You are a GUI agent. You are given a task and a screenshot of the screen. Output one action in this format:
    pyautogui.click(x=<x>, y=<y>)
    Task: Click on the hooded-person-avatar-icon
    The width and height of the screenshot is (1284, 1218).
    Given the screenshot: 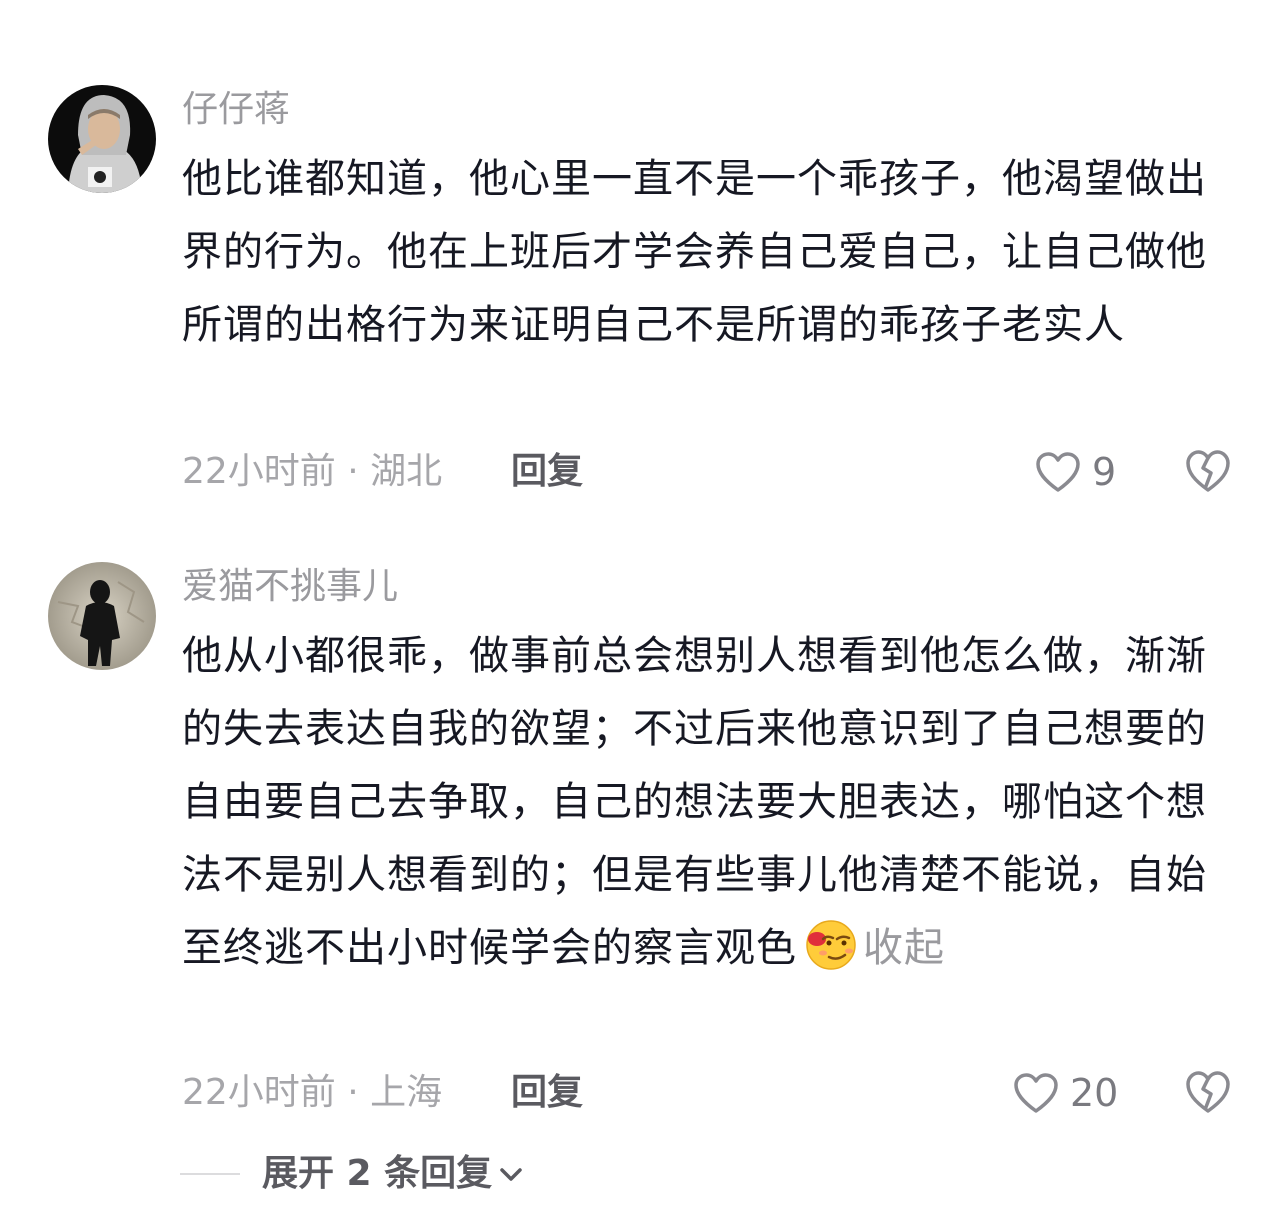 What is the action you would take?
    pyautogui.click(x=102, y=139)
    